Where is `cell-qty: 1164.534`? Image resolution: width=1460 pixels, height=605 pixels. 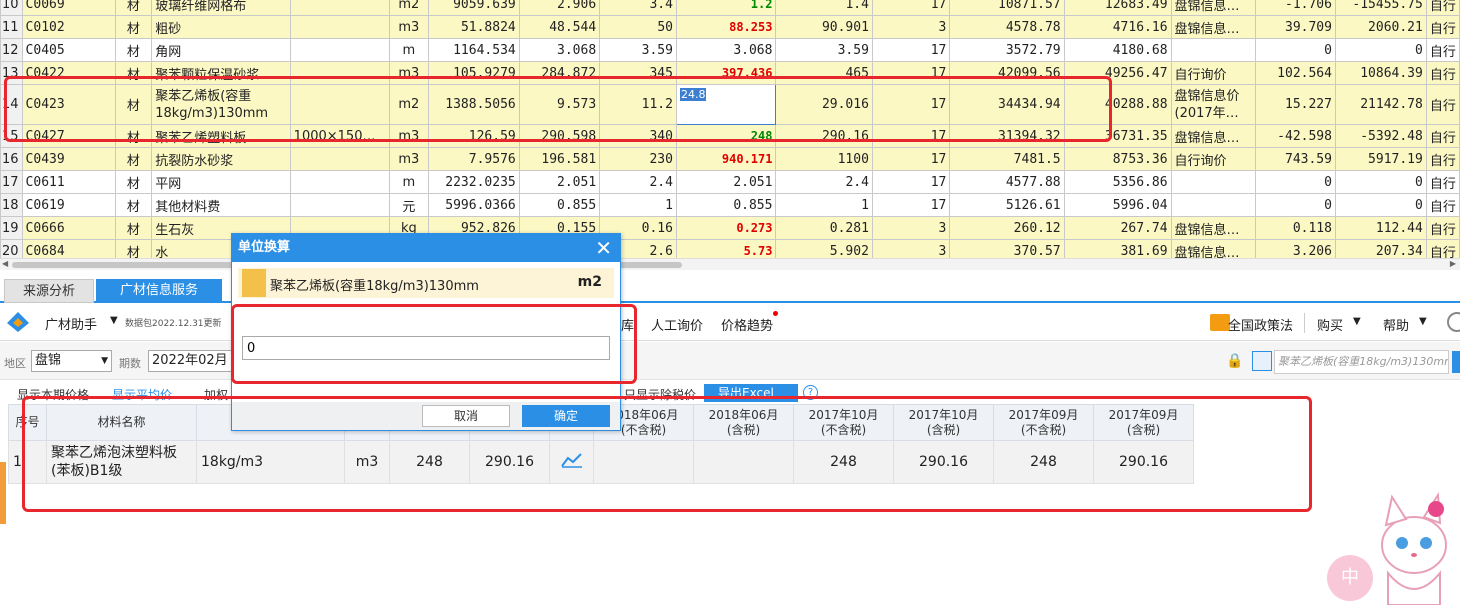 cell-qty: 1164.534 is located at coordinates (473, 50).